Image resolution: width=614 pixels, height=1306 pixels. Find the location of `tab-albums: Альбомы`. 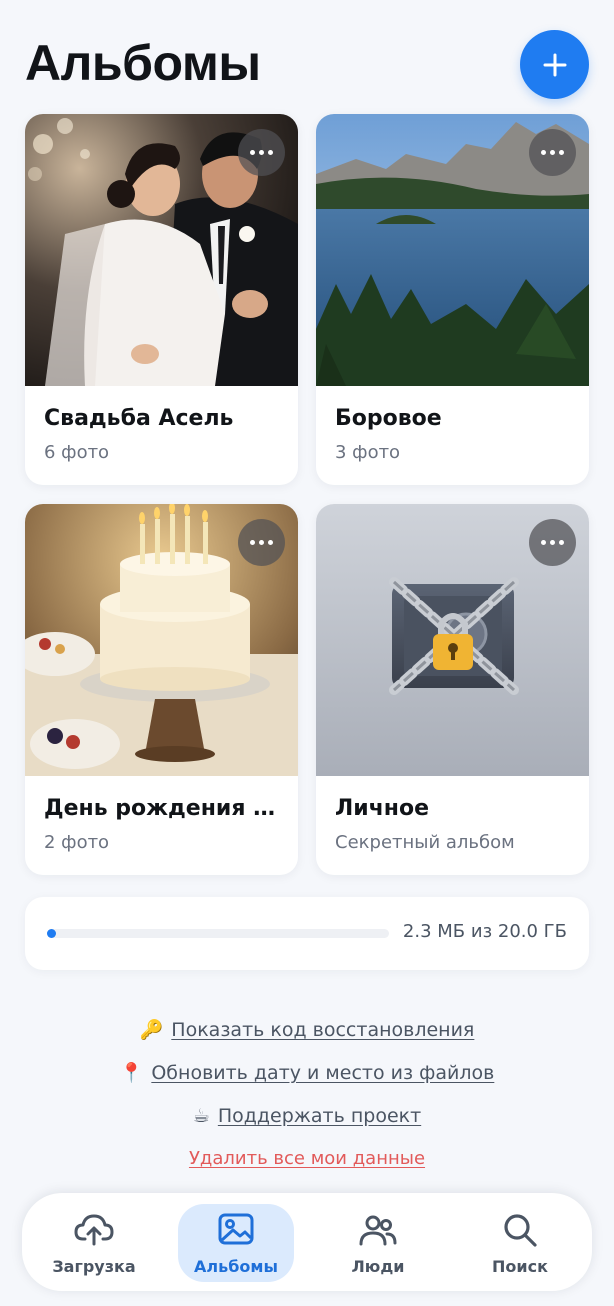

tab-albums: Альбомы is located at coordinates (236, 1243).